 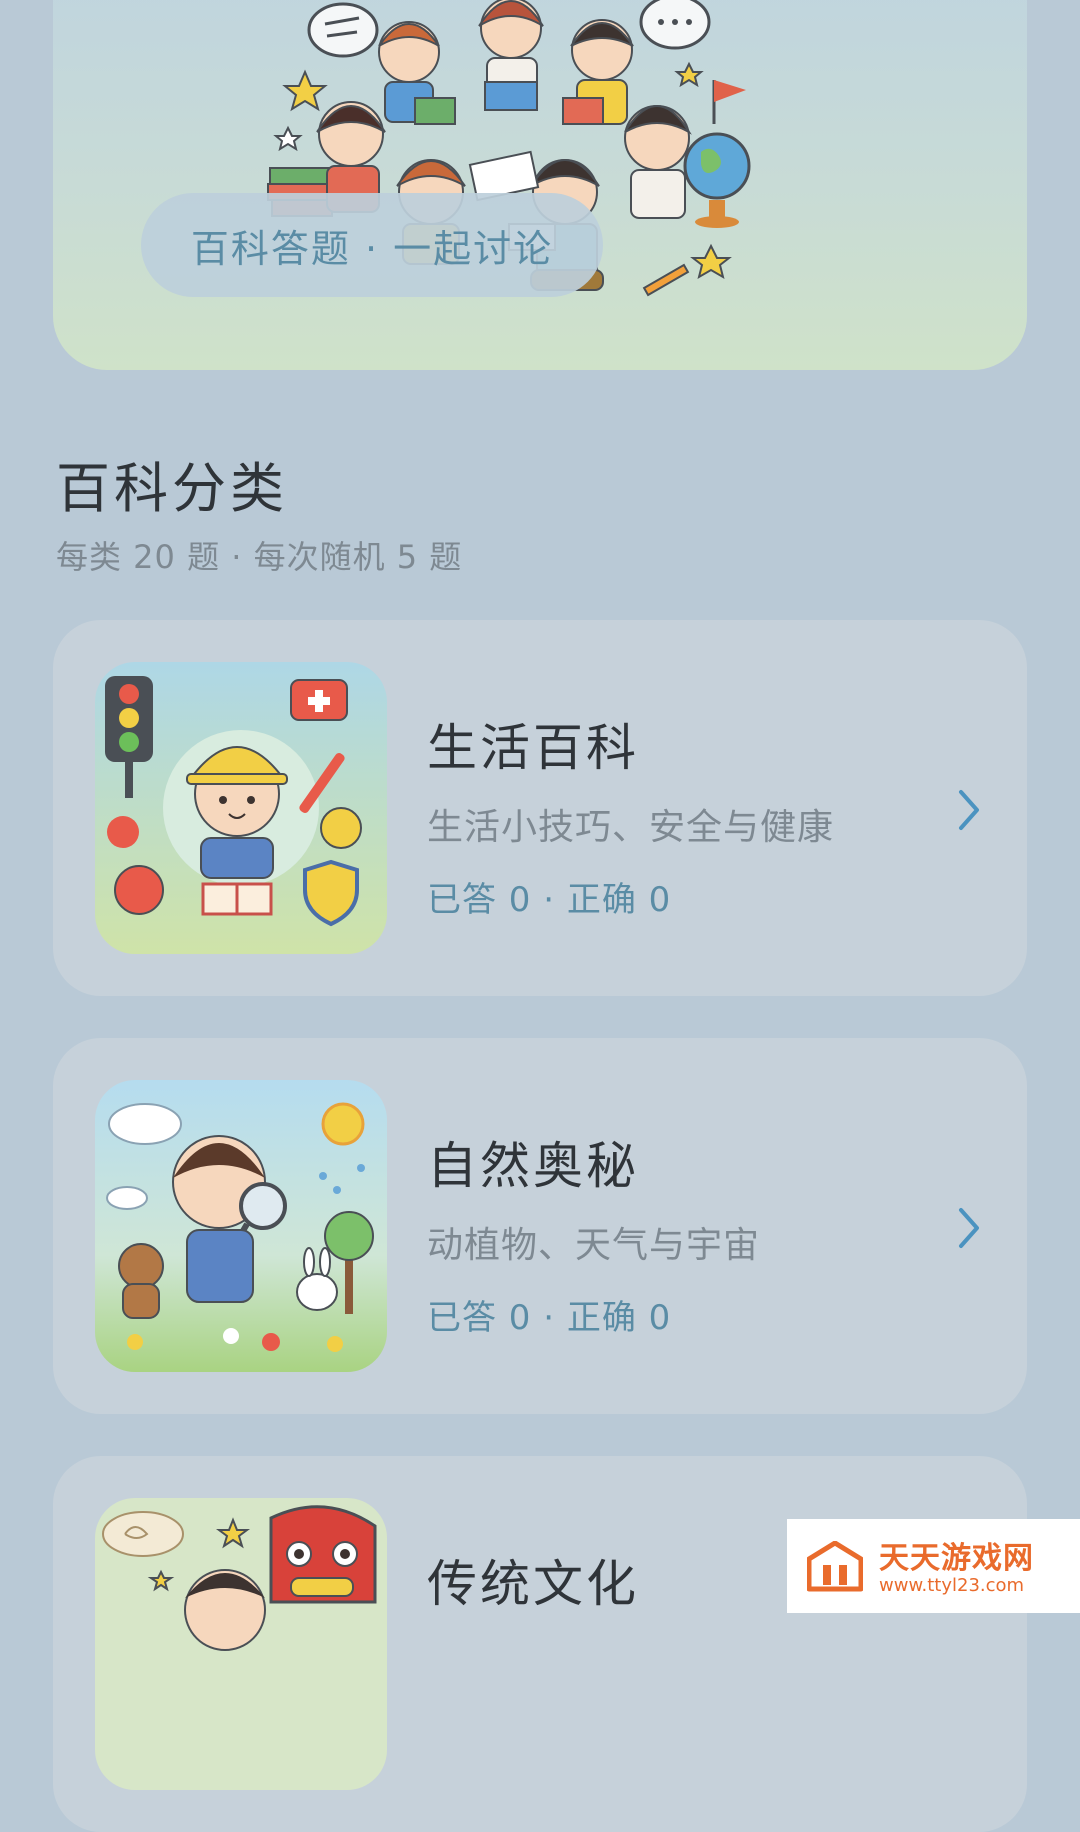 I want to click on watermark-url: www.ttyl23.com, so click(x=952, y=1585).